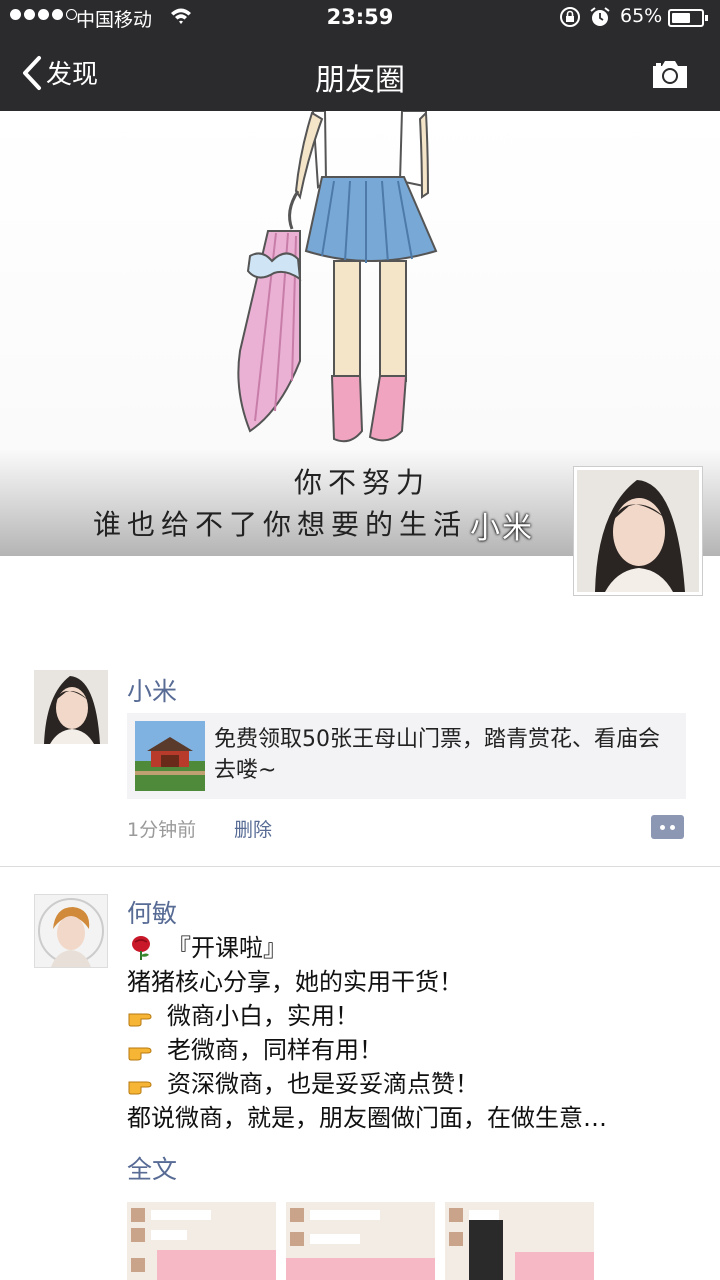 The image size is (720, 1280). I want to click on post-line: 猪猪核心分享，她的实用干货！, so click(417, 982).